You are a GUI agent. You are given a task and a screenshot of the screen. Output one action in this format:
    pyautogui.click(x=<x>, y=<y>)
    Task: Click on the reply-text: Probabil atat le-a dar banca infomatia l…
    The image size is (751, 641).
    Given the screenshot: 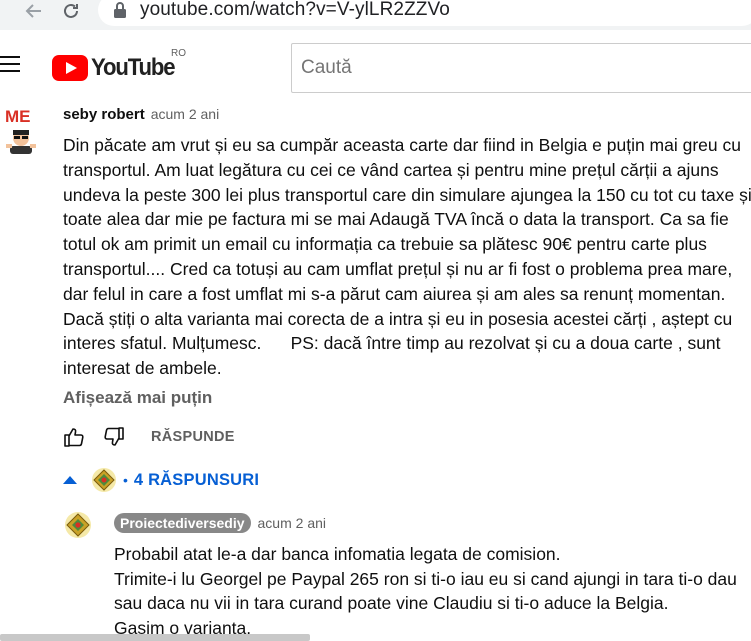 What is the action you would take?
    pyautogui.click(x=432, y=591)
    